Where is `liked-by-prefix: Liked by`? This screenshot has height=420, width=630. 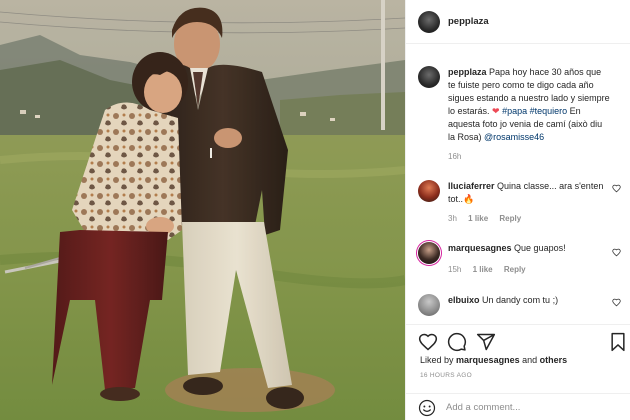 liked-by-prefix: Liked by is located at coordinates (437, 360).